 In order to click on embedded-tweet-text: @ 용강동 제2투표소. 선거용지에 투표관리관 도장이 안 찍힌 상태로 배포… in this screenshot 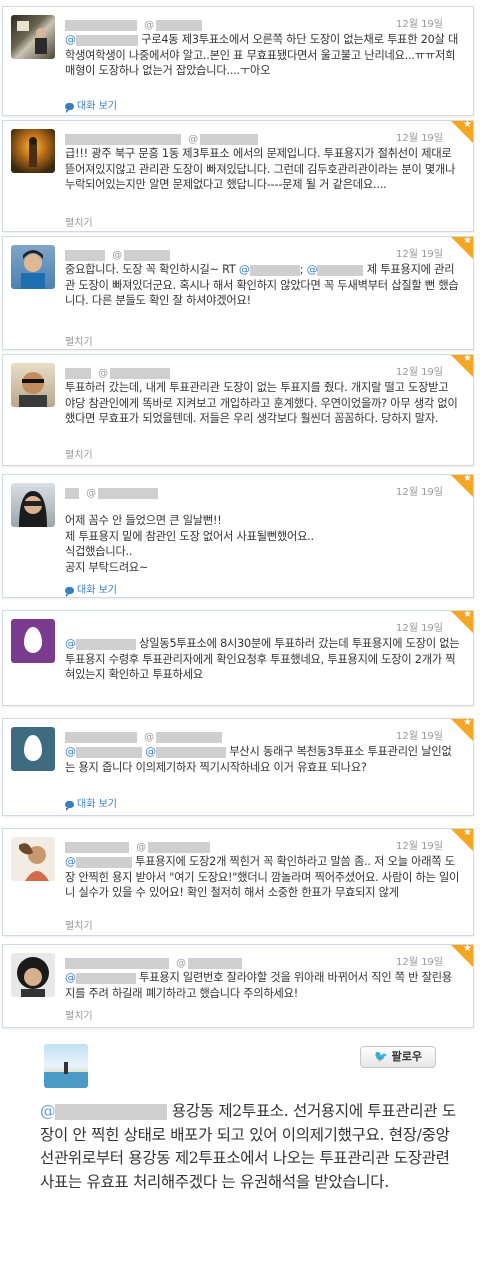, I will do `click(248, 1146)`.